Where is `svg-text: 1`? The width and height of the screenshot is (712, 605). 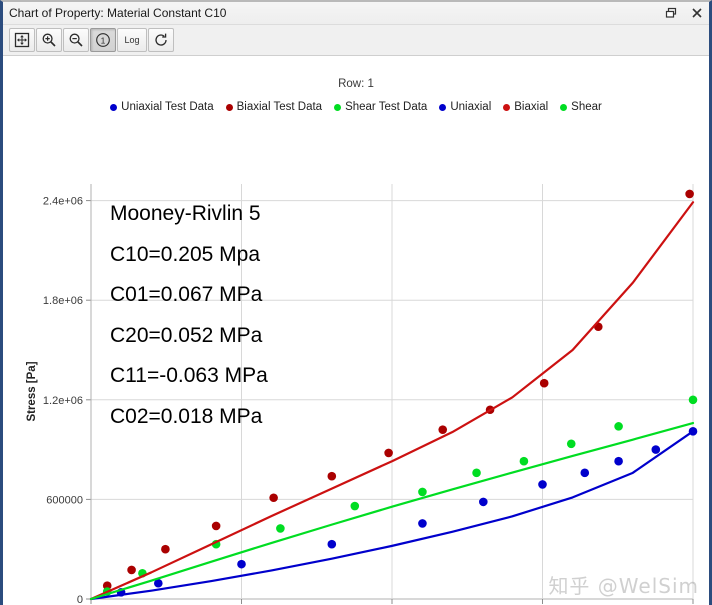
svg-text: 1 is located at coordinates (103, 40).